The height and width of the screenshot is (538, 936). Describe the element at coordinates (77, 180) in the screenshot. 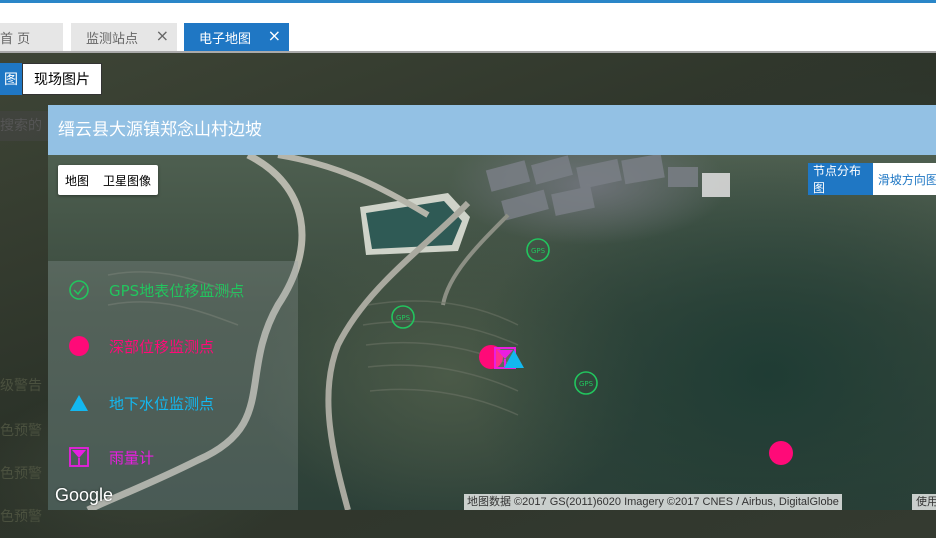

I see `map-type-map-button: 地图` at that location.